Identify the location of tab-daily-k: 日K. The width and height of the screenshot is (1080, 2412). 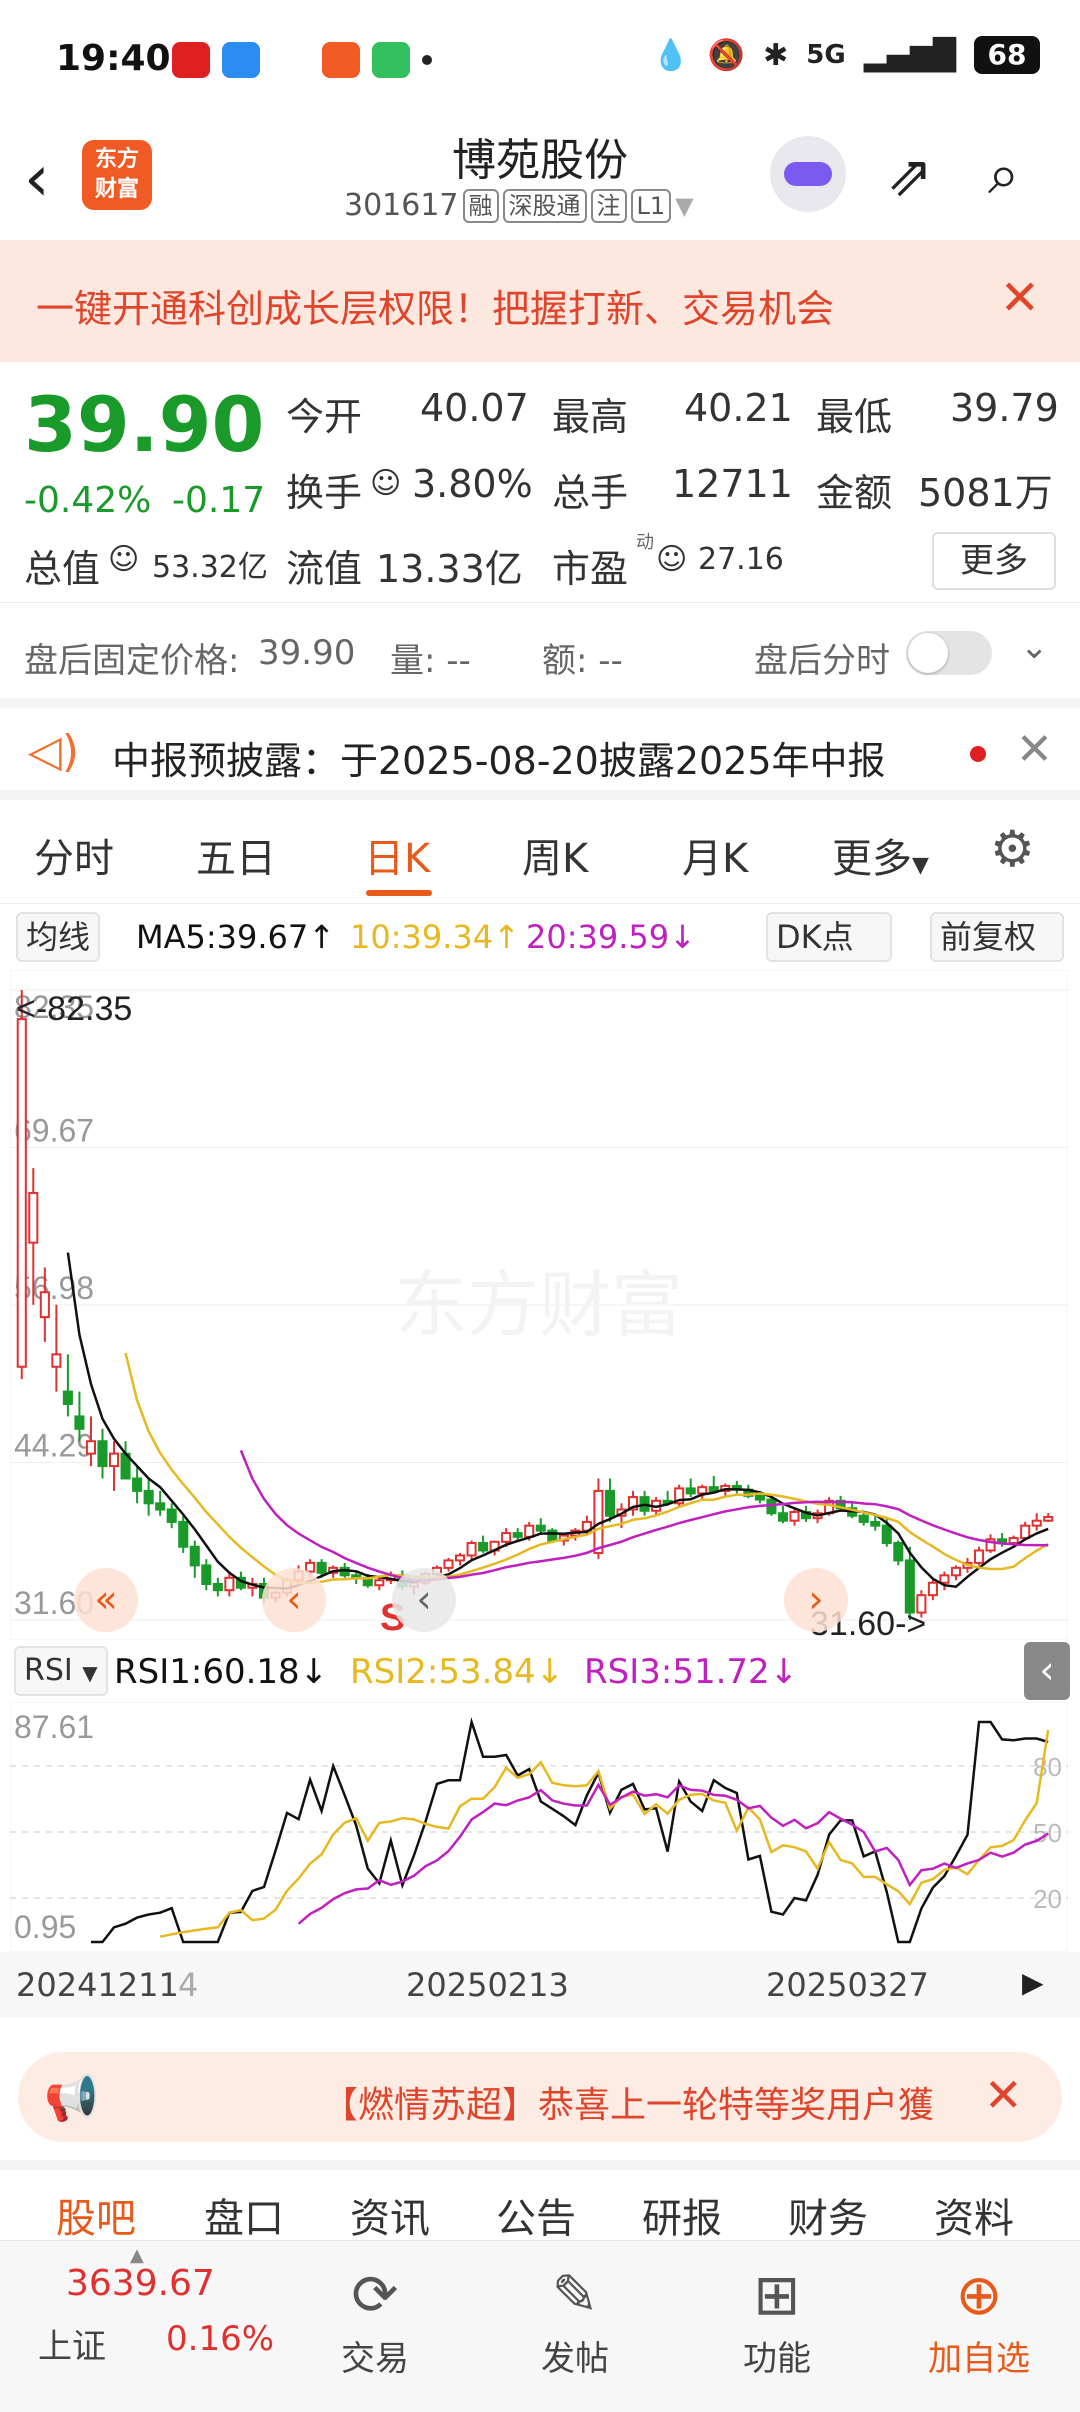
(397, 855).